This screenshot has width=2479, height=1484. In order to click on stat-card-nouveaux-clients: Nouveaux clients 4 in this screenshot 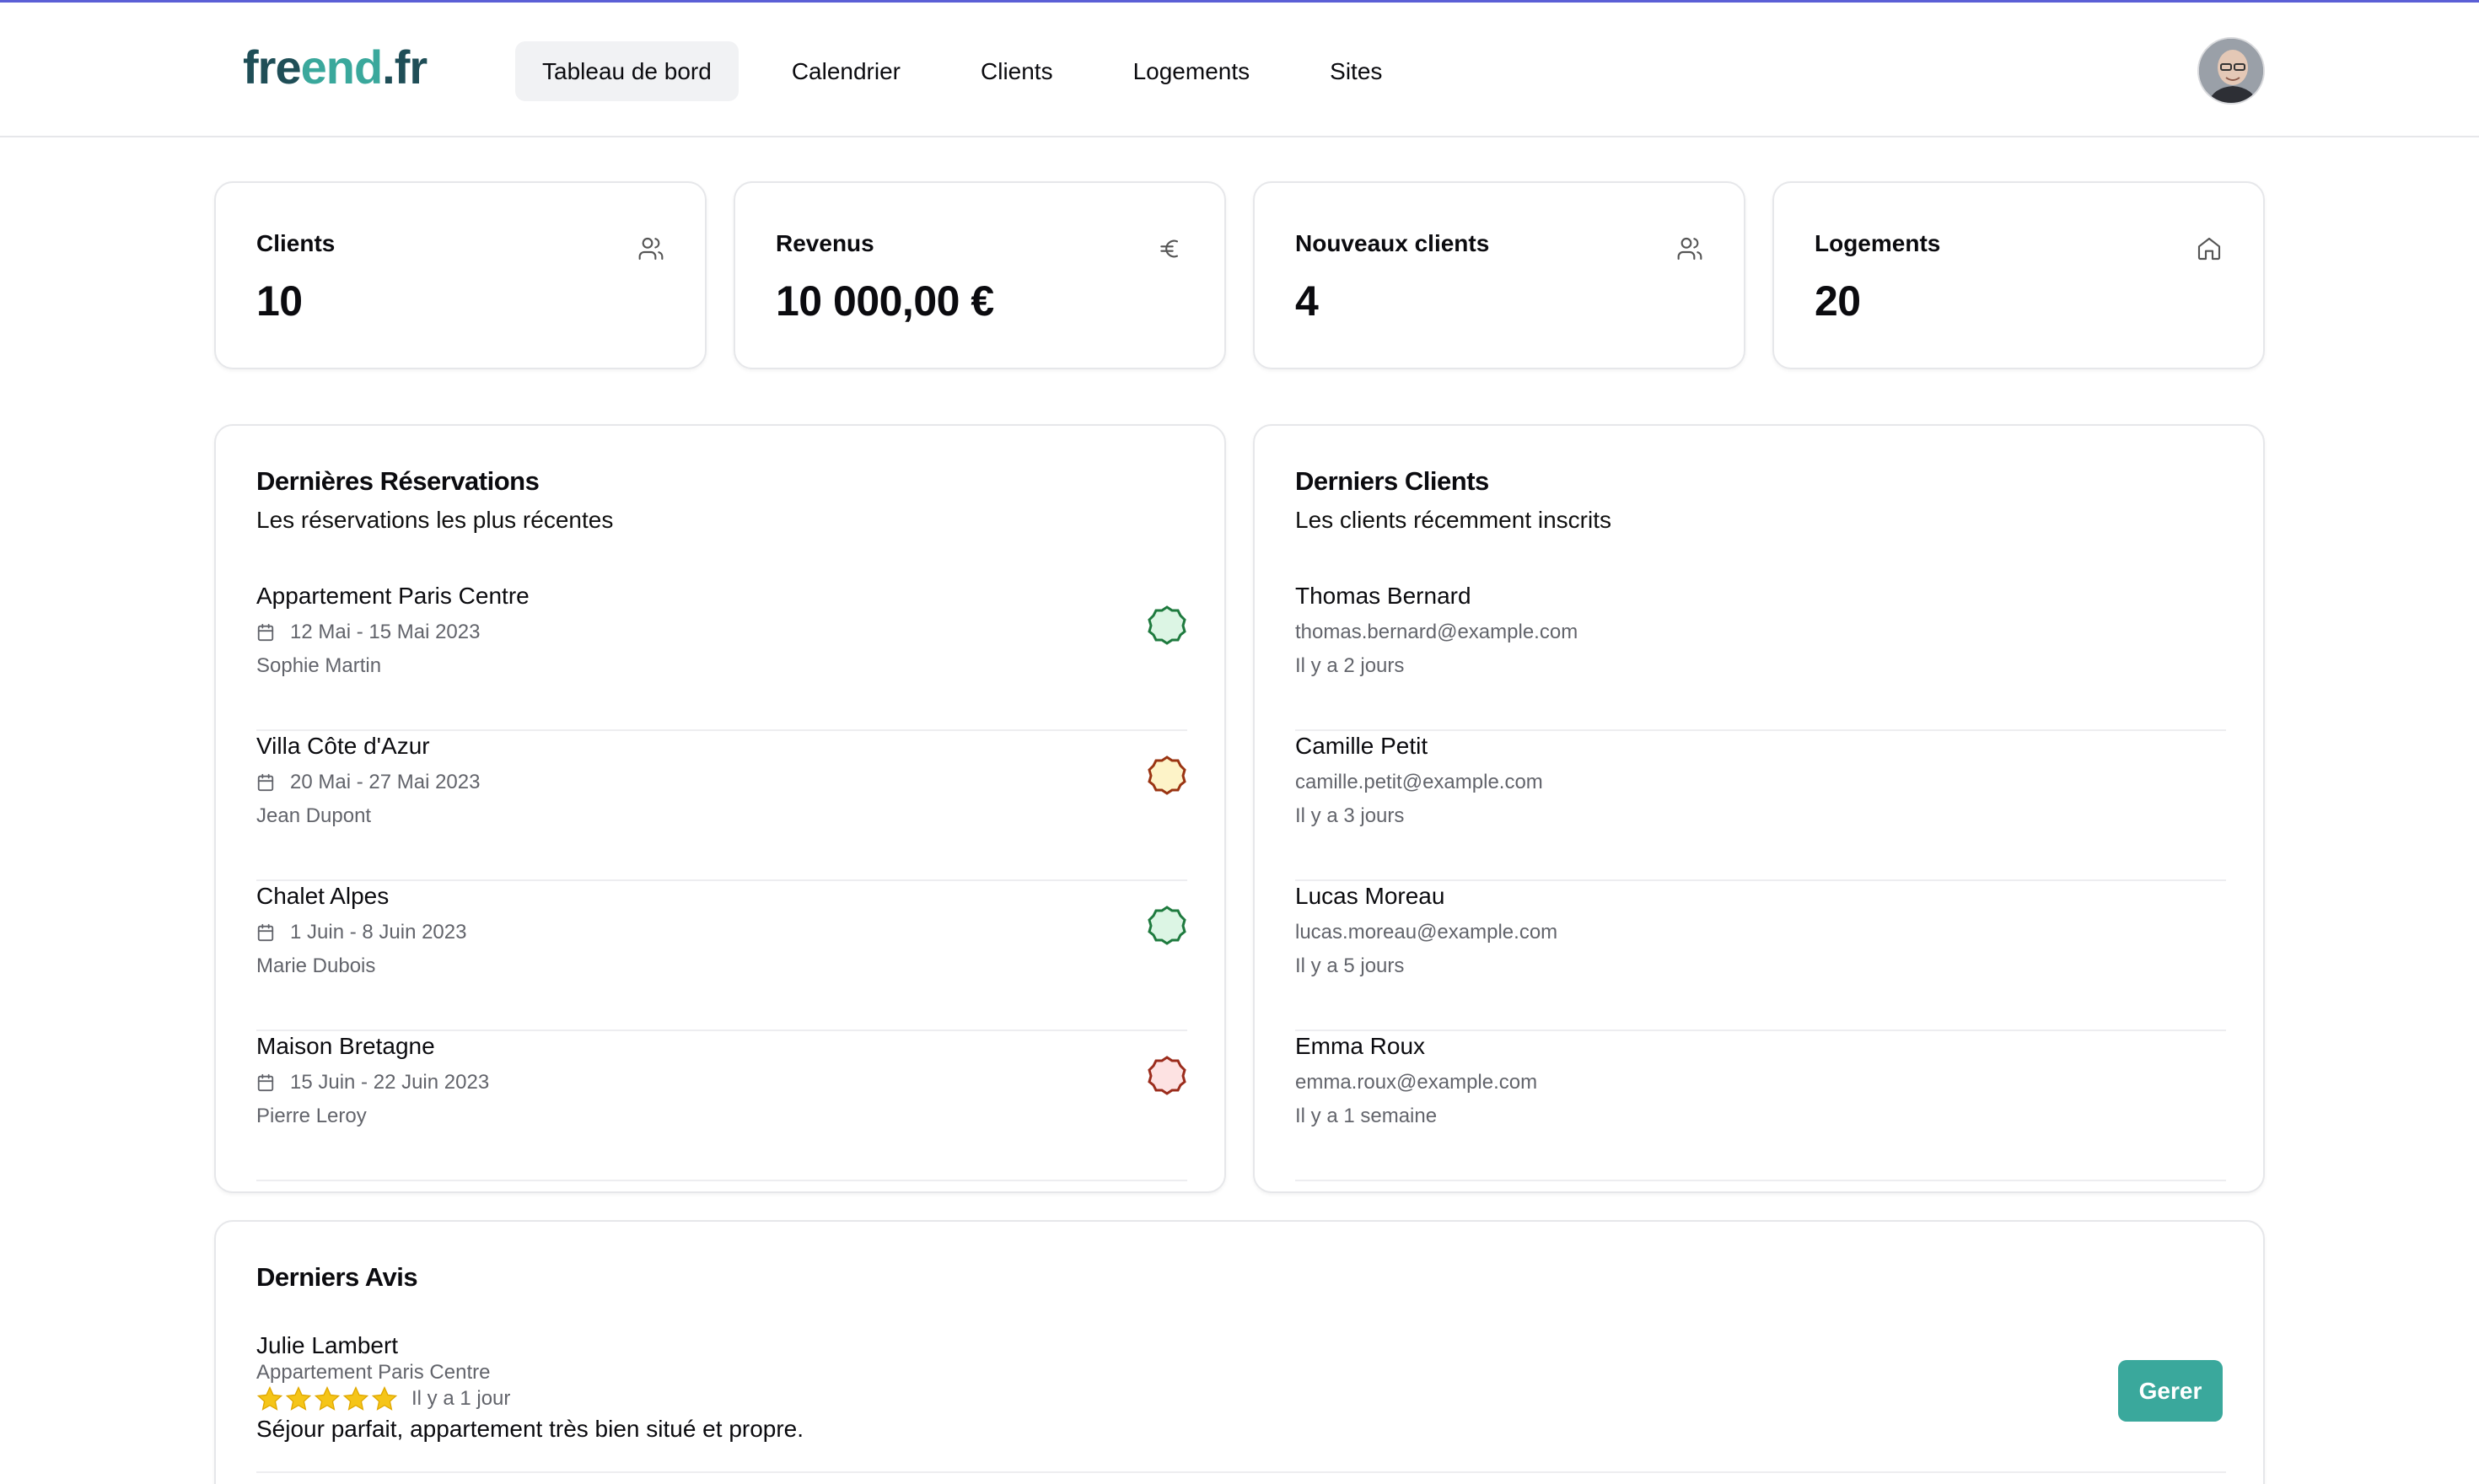, I will do `click(1499, 275)`.